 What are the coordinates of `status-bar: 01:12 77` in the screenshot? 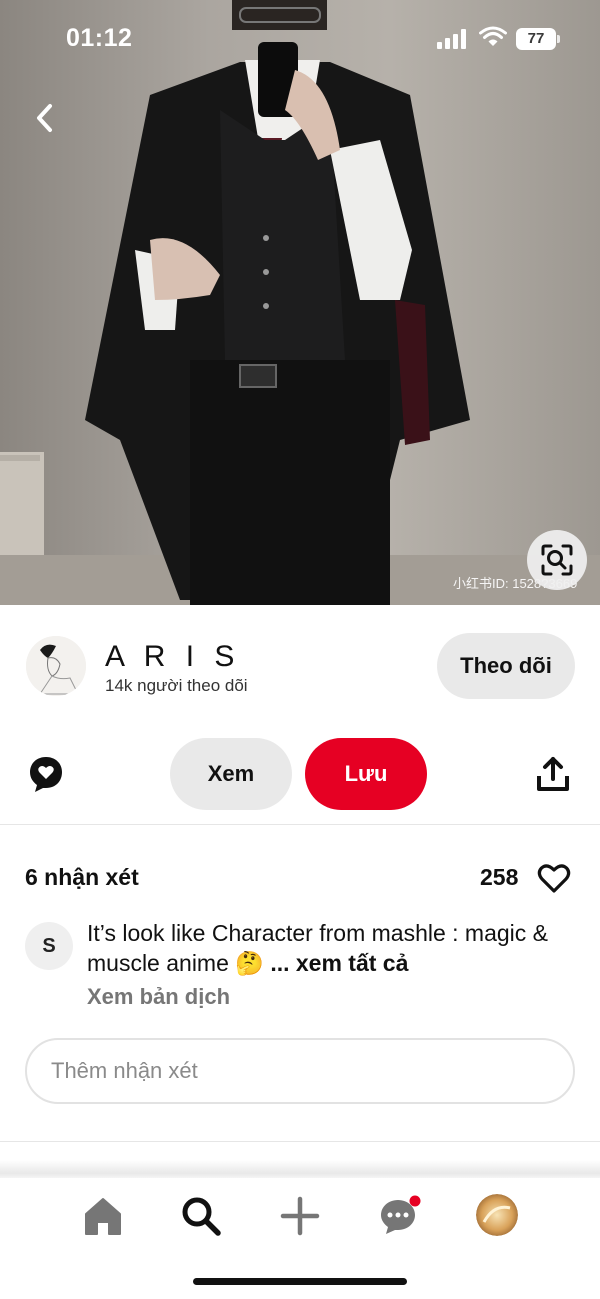 It's located at (300, 40).